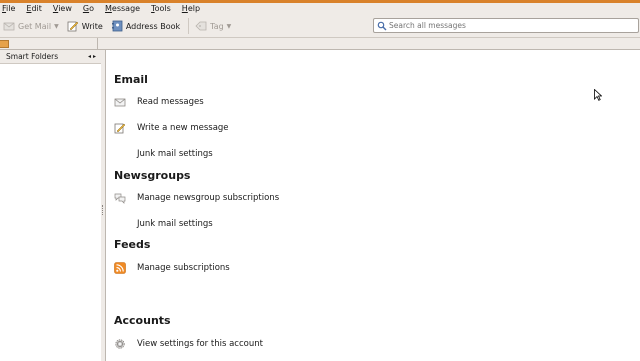 The image size is (640, 361). What do you see at coordinates (120, 102) in the screenshot?
I see `read-messages-icon` at bounding box center [120, 102].